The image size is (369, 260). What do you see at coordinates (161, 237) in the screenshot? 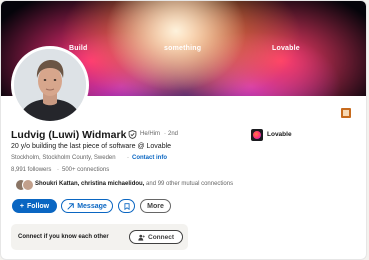
I see `connect-label: Connect` at bounding box center [161, 237].